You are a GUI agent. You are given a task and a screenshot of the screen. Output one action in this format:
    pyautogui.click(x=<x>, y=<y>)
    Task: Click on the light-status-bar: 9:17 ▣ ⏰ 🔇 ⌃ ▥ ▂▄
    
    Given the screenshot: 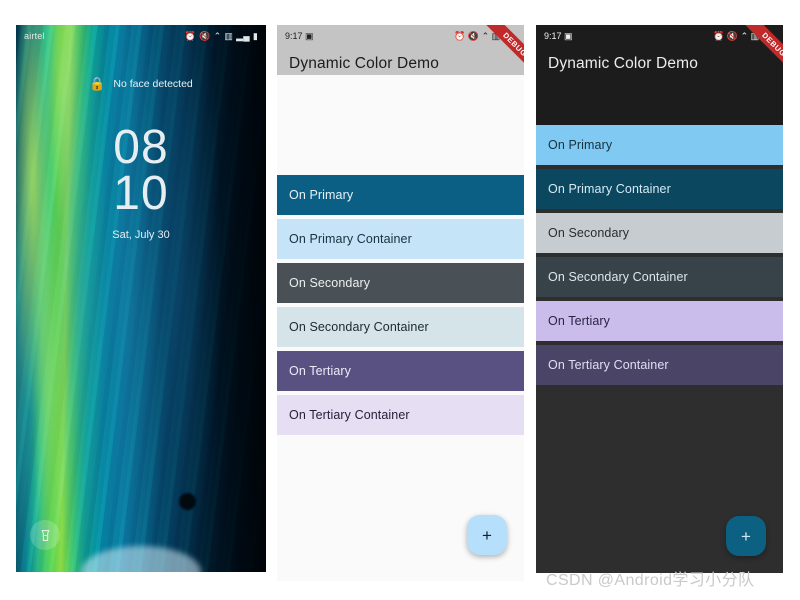 What is the action you would take?
    pyautogui.click(x=400, y=36)
    